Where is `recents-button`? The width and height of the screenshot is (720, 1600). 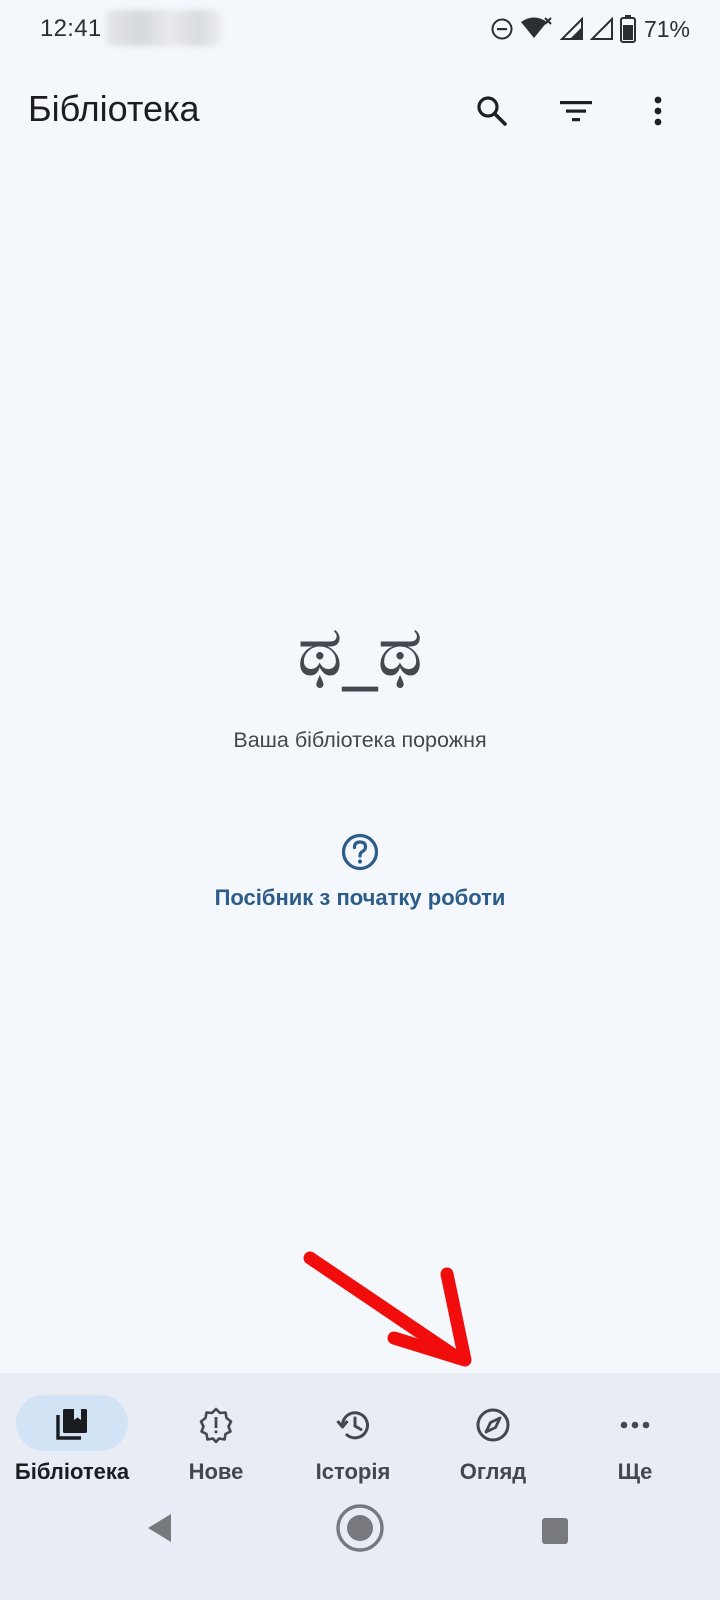 recents-button is located at coordinates (555, 1531).